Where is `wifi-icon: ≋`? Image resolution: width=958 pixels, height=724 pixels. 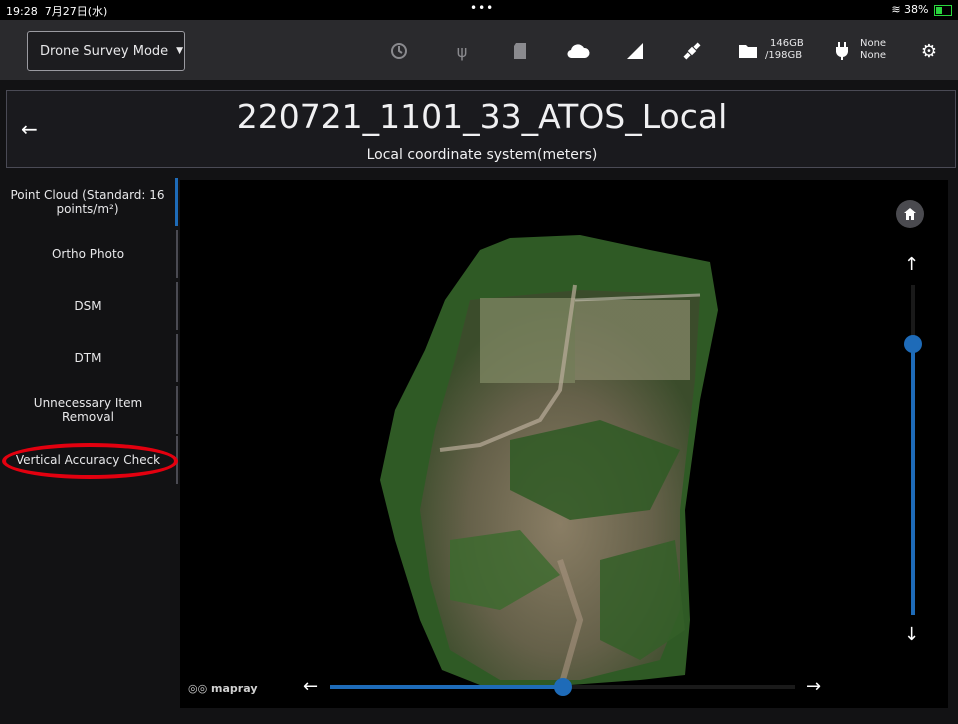
wifi-icon: ≋ is located at coordinates (896, 9).